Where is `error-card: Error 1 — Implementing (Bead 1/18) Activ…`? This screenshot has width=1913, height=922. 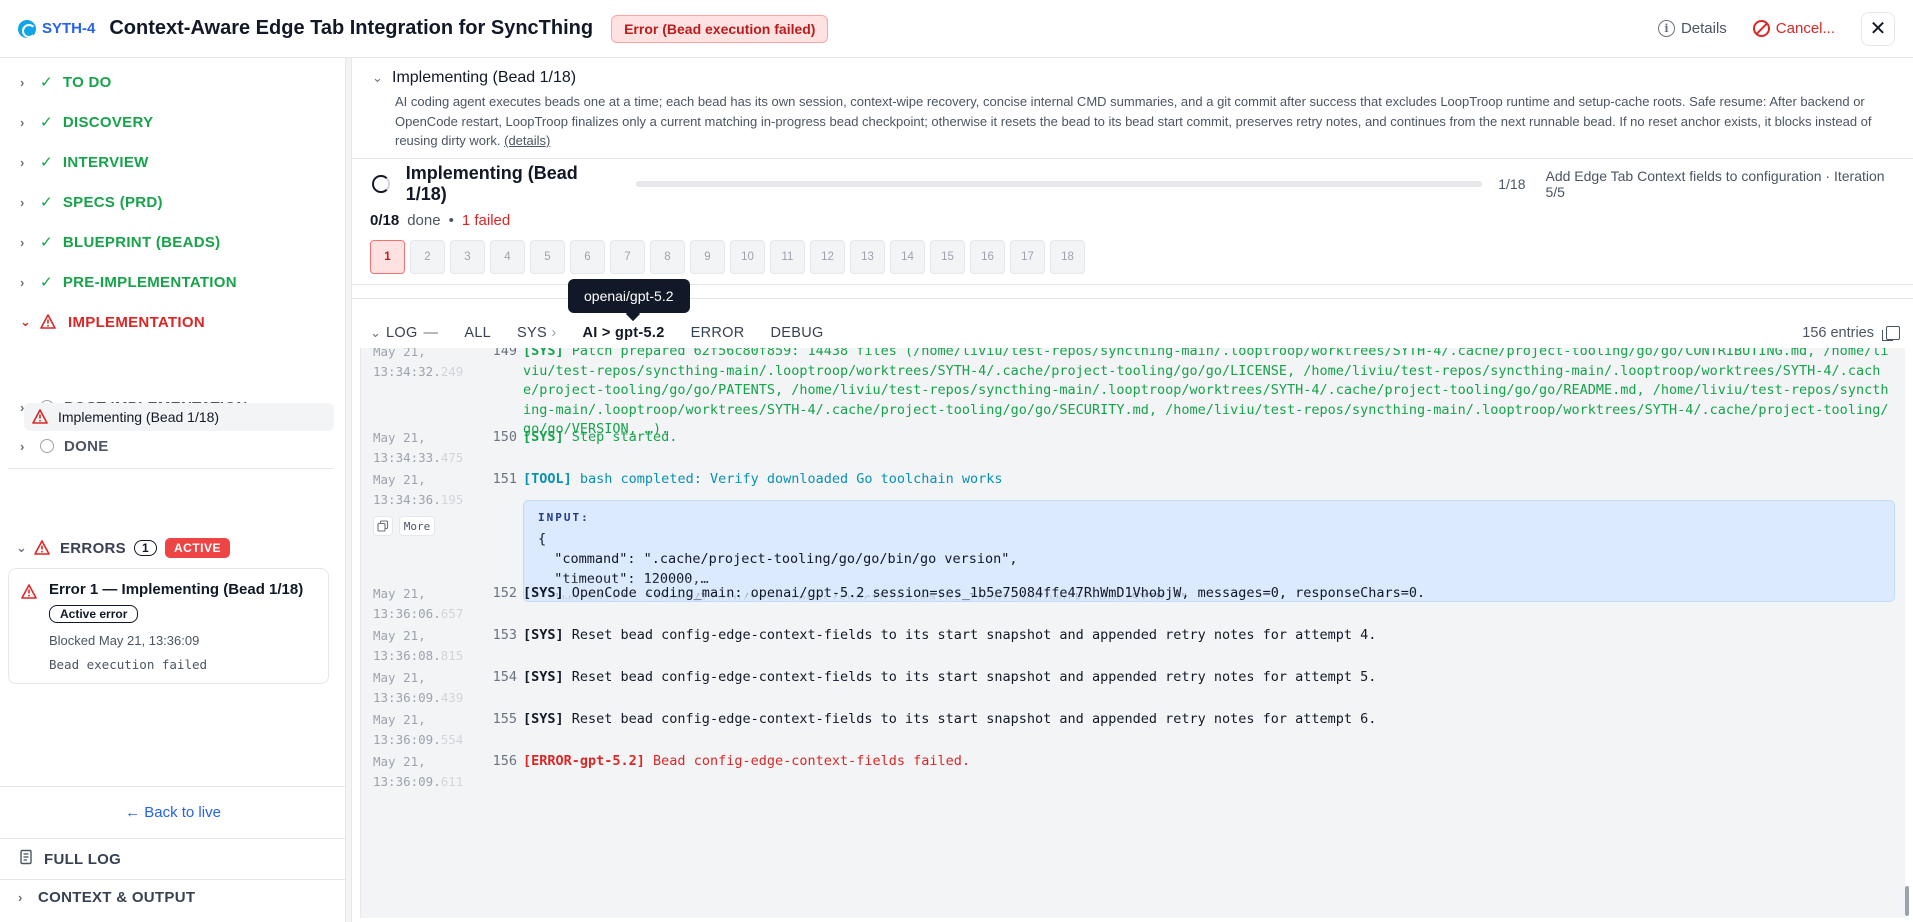 error-card: Error 1 — Implementing (Bead 1/18) Activ… is located at coordinates (168, 626).